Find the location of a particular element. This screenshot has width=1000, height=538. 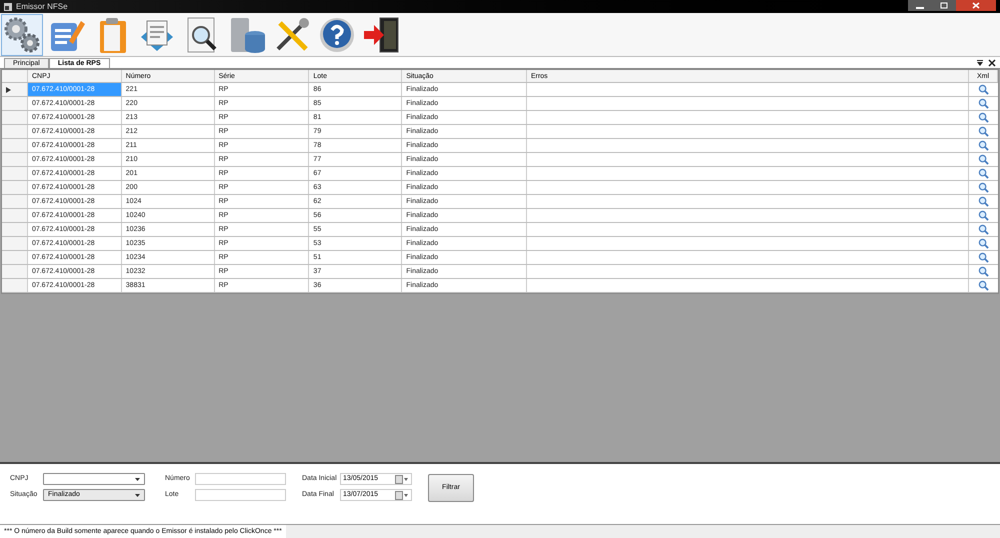

lote-field is located at coordinates (240, 495).